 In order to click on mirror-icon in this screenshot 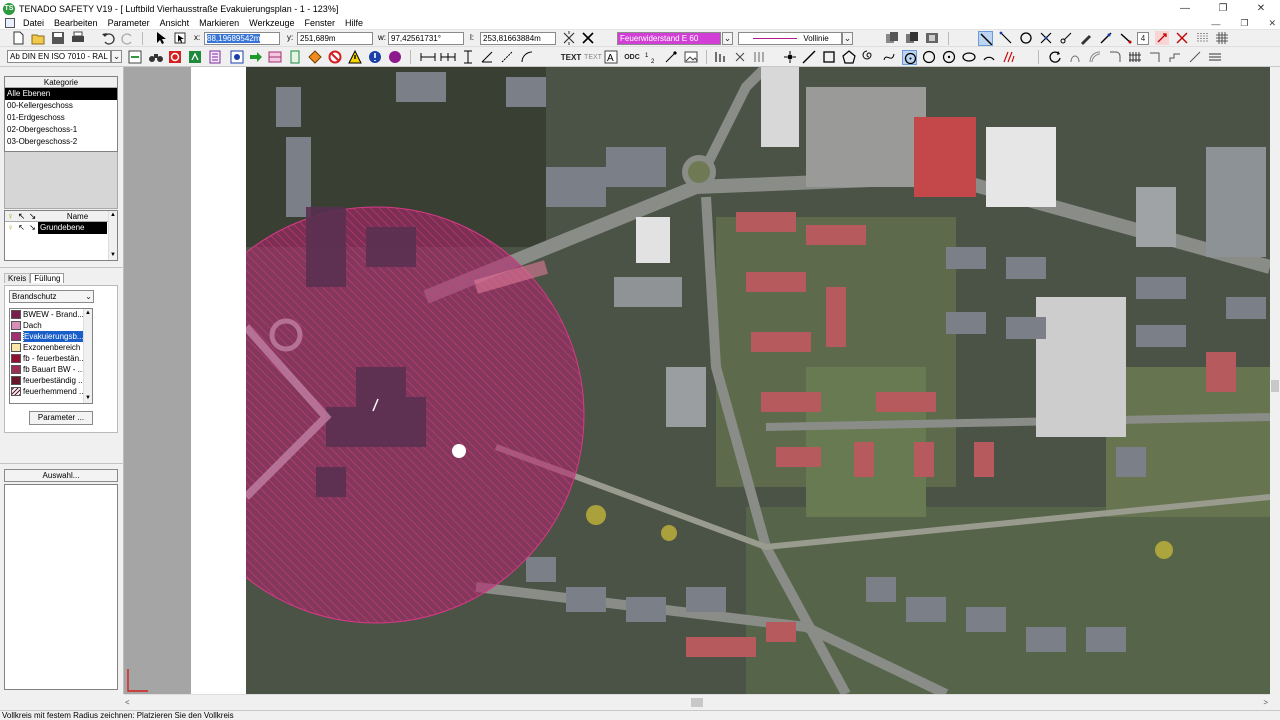, I will do `click(1075, 57)`.